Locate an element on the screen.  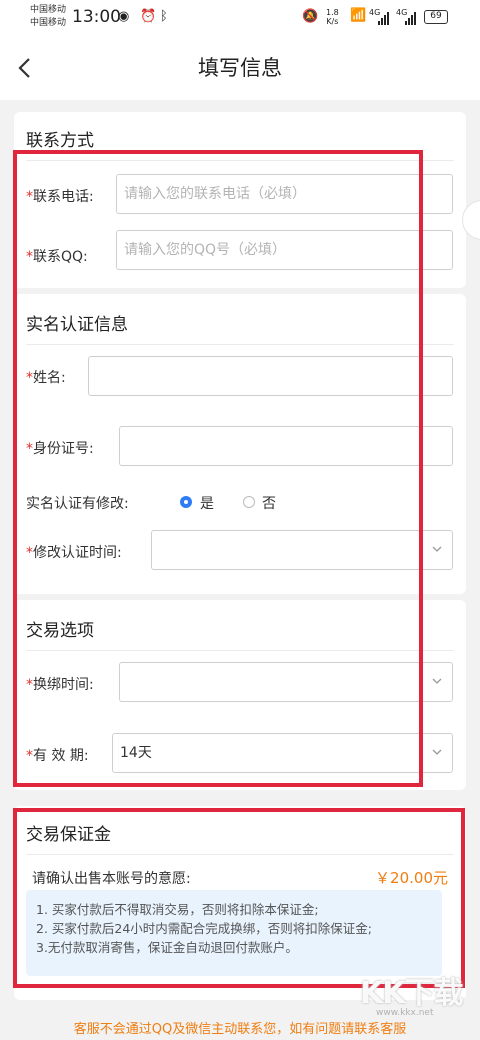
deposit-amount: ￥20.00元 is located at coordinates (411, 878).